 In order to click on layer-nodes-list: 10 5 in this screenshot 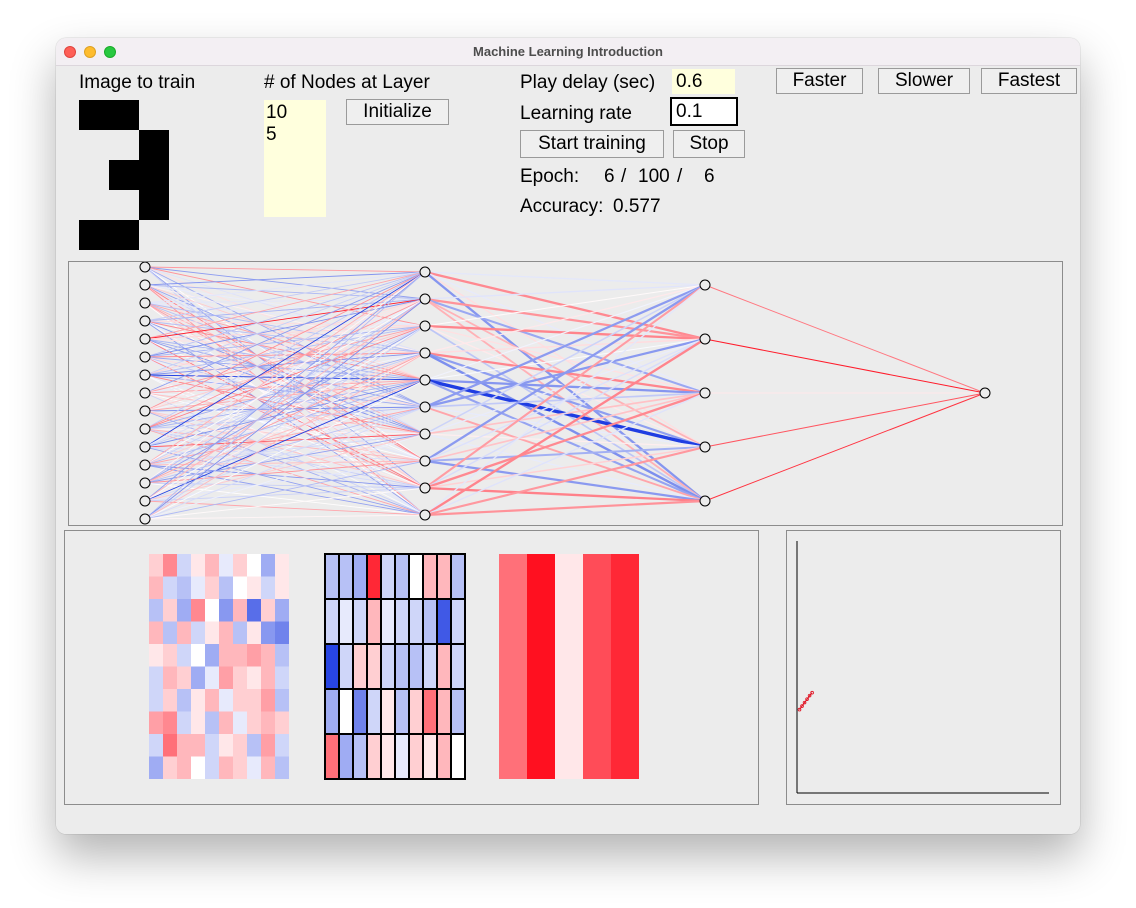, I will do `click(295, 158)`.